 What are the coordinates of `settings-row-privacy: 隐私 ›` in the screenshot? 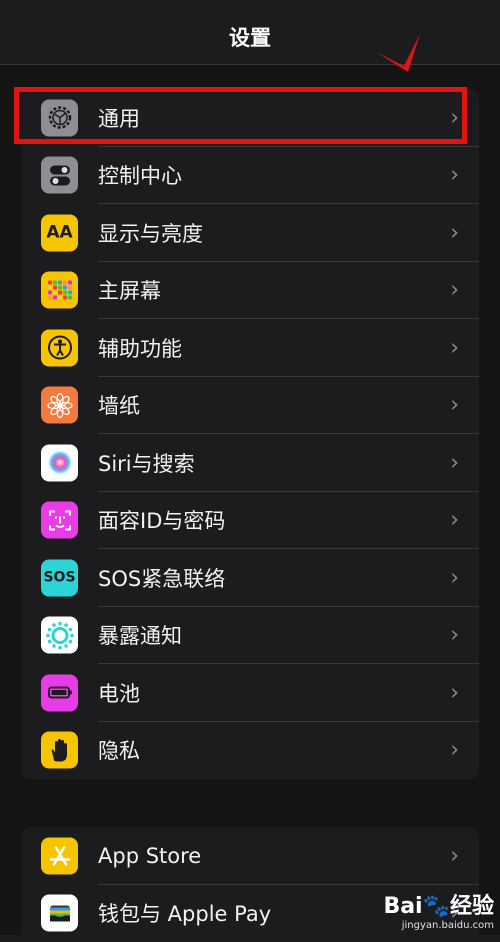 It's located at (250, 751).